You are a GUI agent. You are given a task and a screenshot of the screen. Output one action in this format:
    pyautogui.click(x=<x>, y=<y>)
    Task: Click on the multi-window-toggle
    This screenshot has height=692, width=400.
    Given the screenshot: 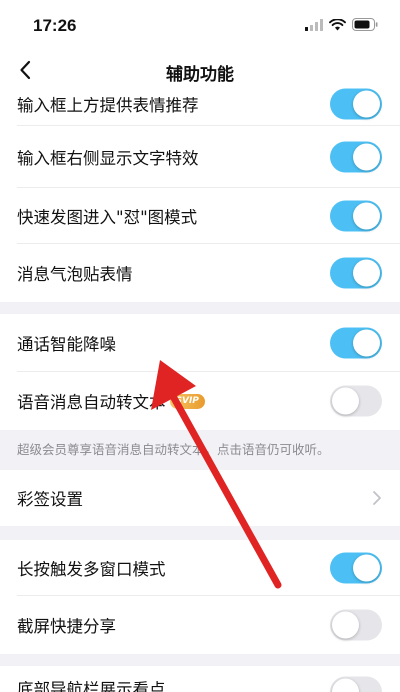 What is the action you would take?
    pyautogui.click(x=356, y=568)
    